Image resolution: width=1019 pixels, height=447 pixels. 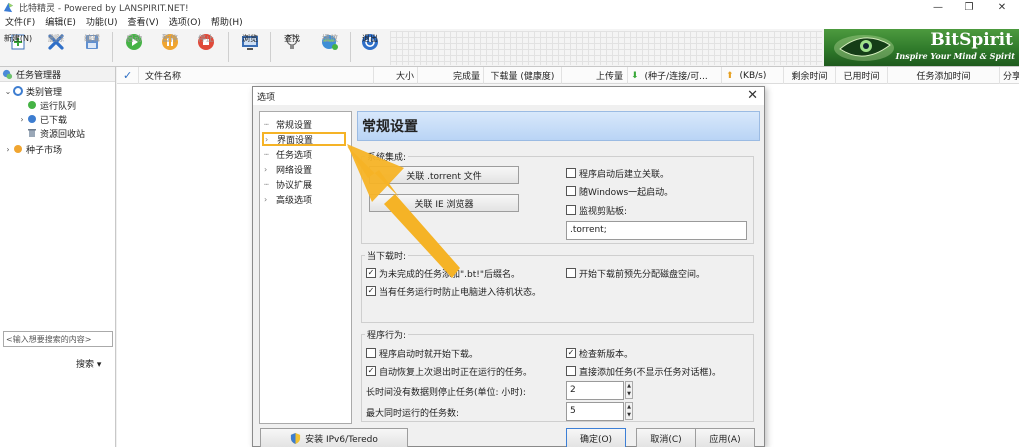 I want to click on torrent-market-icon, so click(x=18, y=149).